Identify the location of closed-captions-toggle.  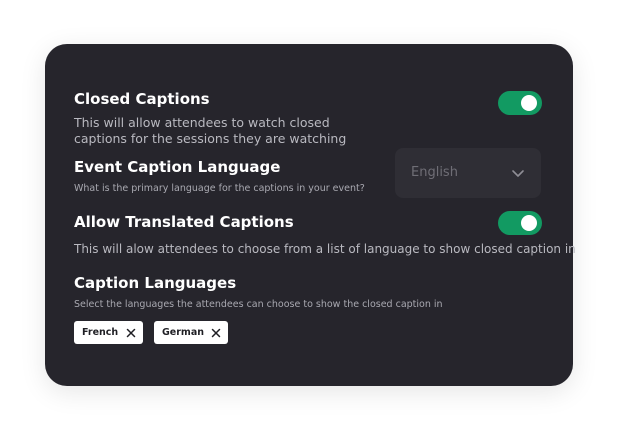
(520, 103).